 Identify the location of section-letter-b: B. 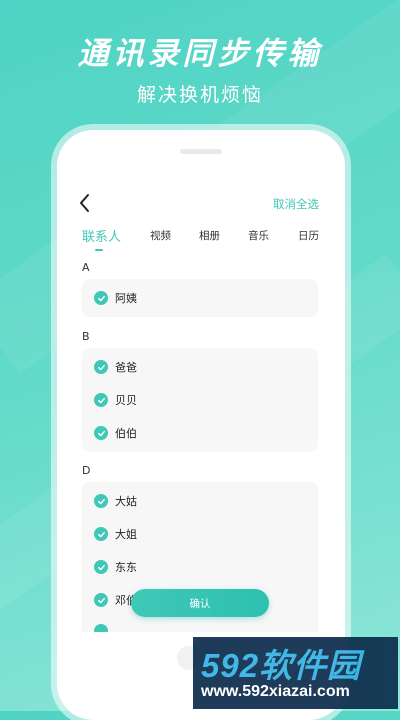
(86, 336).